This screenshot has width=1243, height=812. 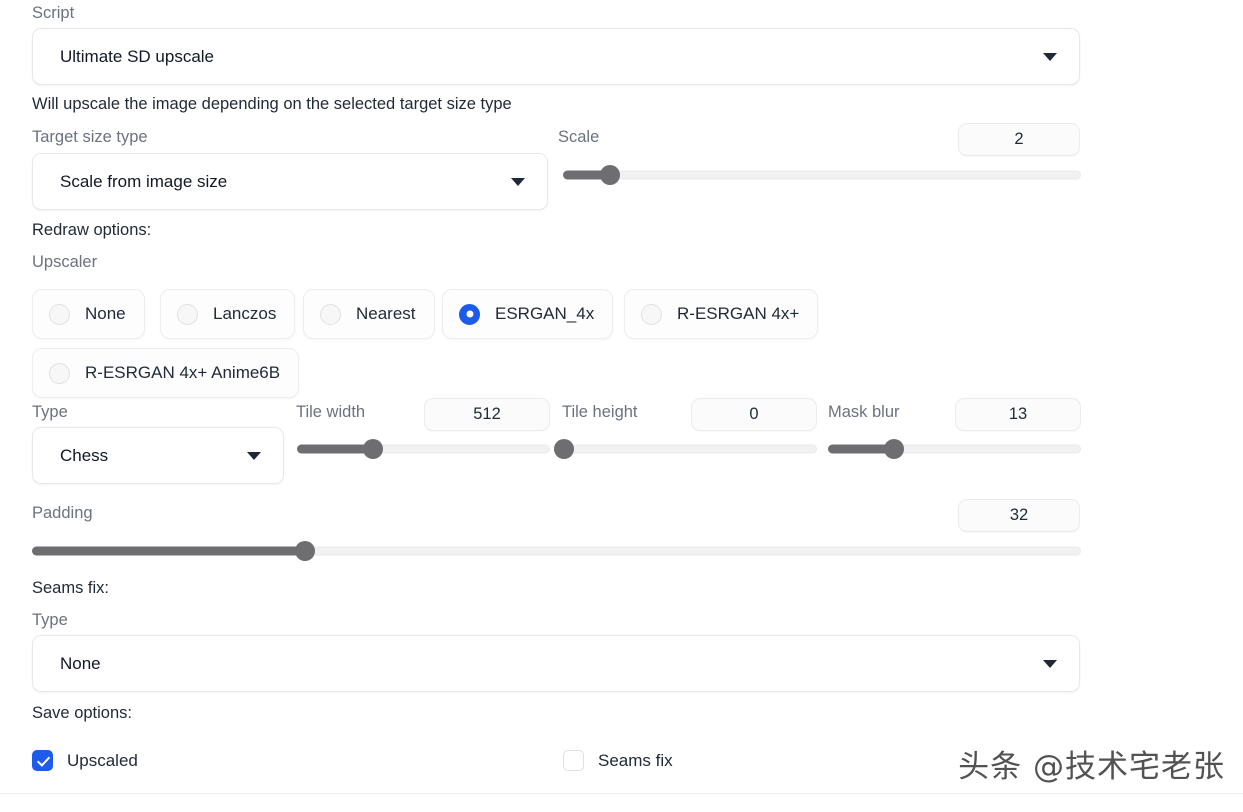 I want to click on mask-blur-label: Mask blur, so click(x=864, y=412).